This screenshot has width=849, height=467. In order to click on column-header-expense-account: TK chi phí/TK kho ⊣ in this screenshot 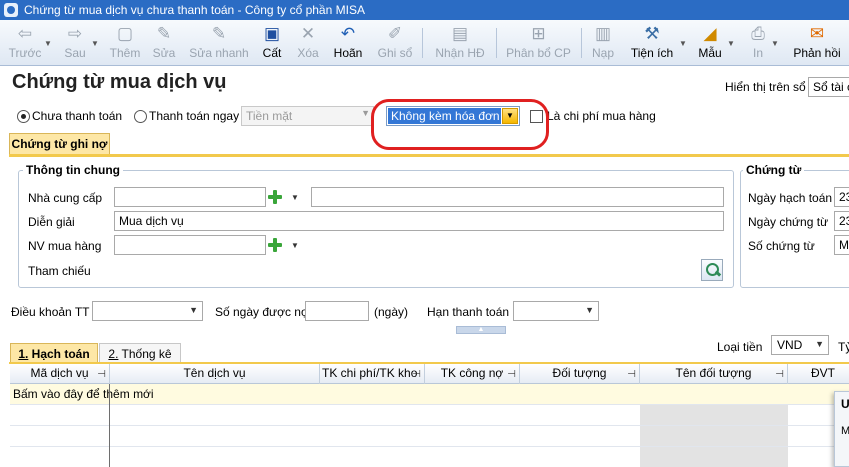, I will do `click(372, 374)`.